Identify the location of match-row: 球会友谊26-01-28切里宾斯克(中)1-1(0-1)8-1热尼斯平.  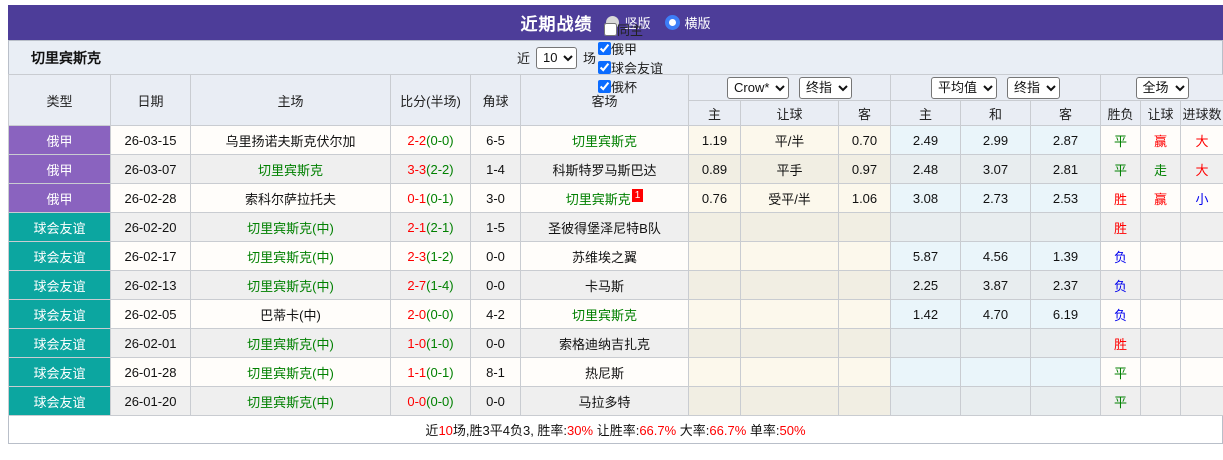
(616, 372).